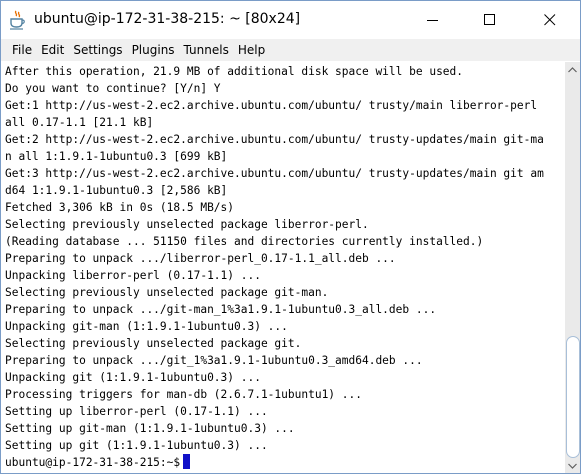  I want to click on menu-file: File, so click(22, 50).